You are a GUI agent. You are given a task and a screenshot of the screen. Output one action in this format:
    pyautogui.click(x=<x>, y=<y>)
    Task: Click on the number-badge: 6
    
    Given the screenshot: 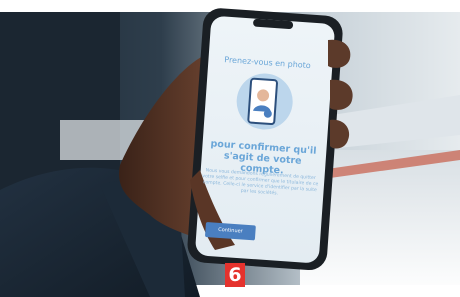 What is the action you would take?
    pyautogui.click(x=235, y=275)
    